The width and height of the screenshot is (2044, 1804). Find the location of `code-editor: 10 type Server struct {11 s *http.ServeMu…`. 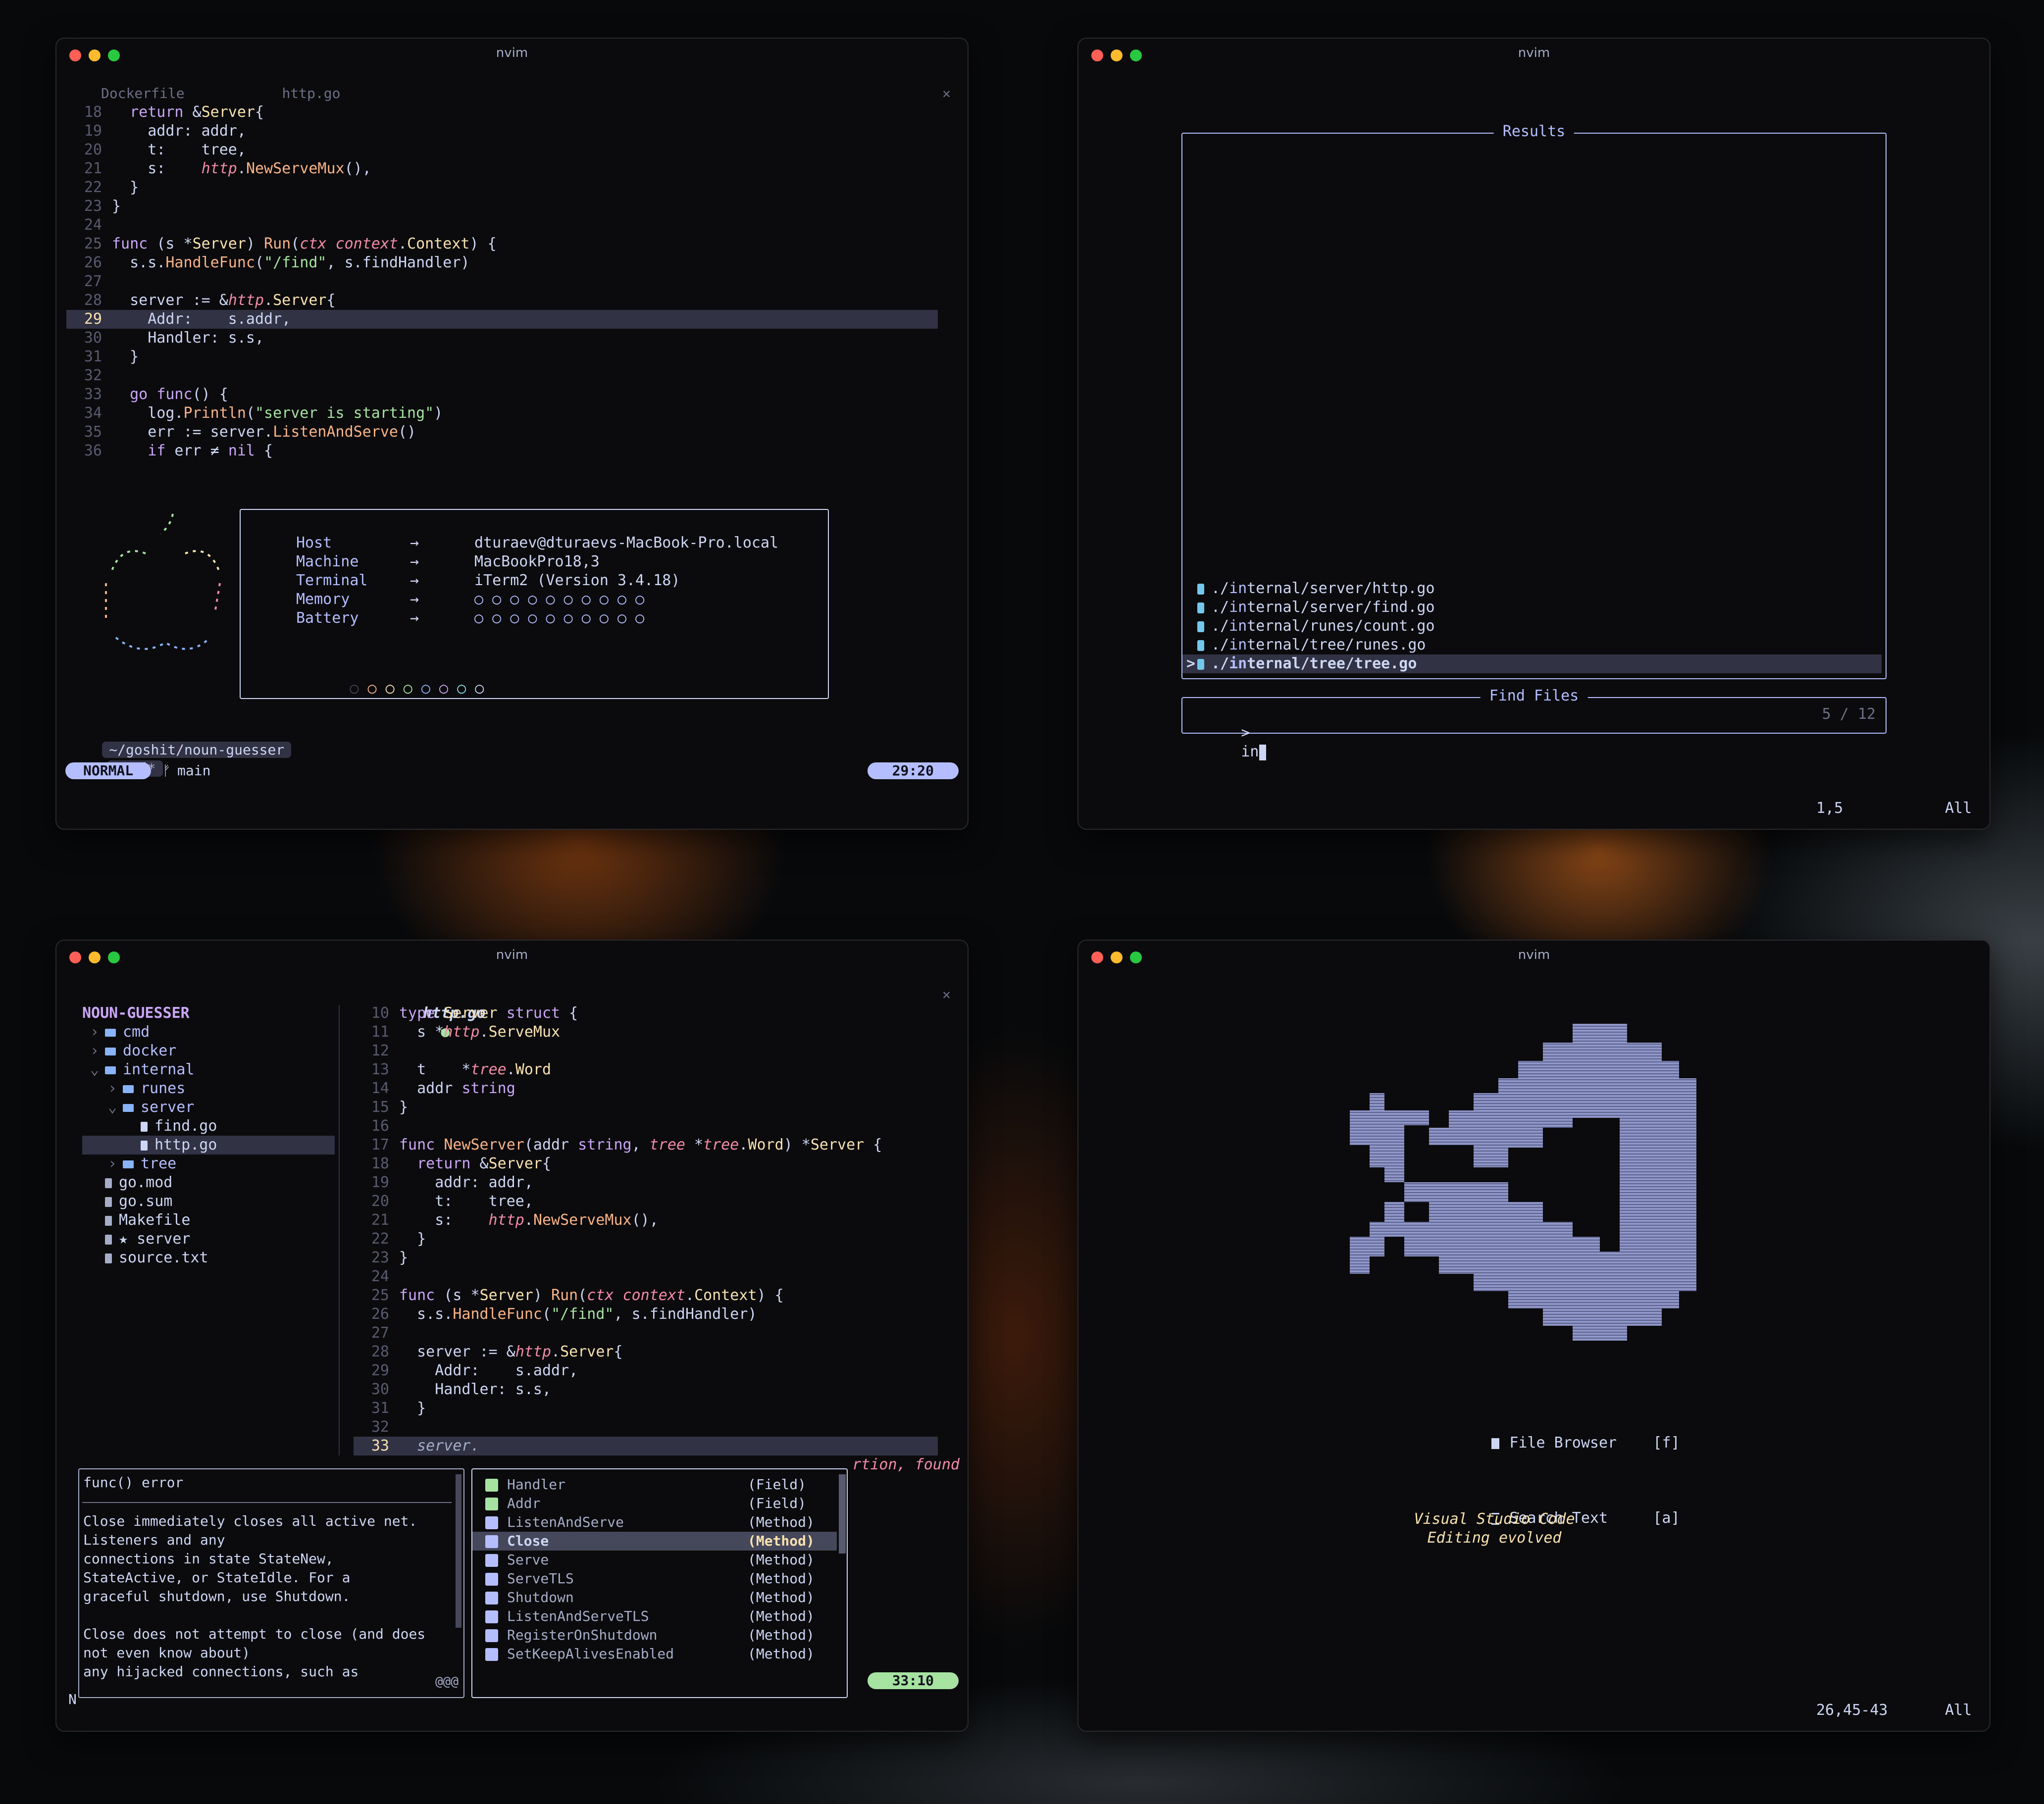

code-editor: 10 type Server struct {11 s *http.ServeMu… is located at coordinates (646, 1229).